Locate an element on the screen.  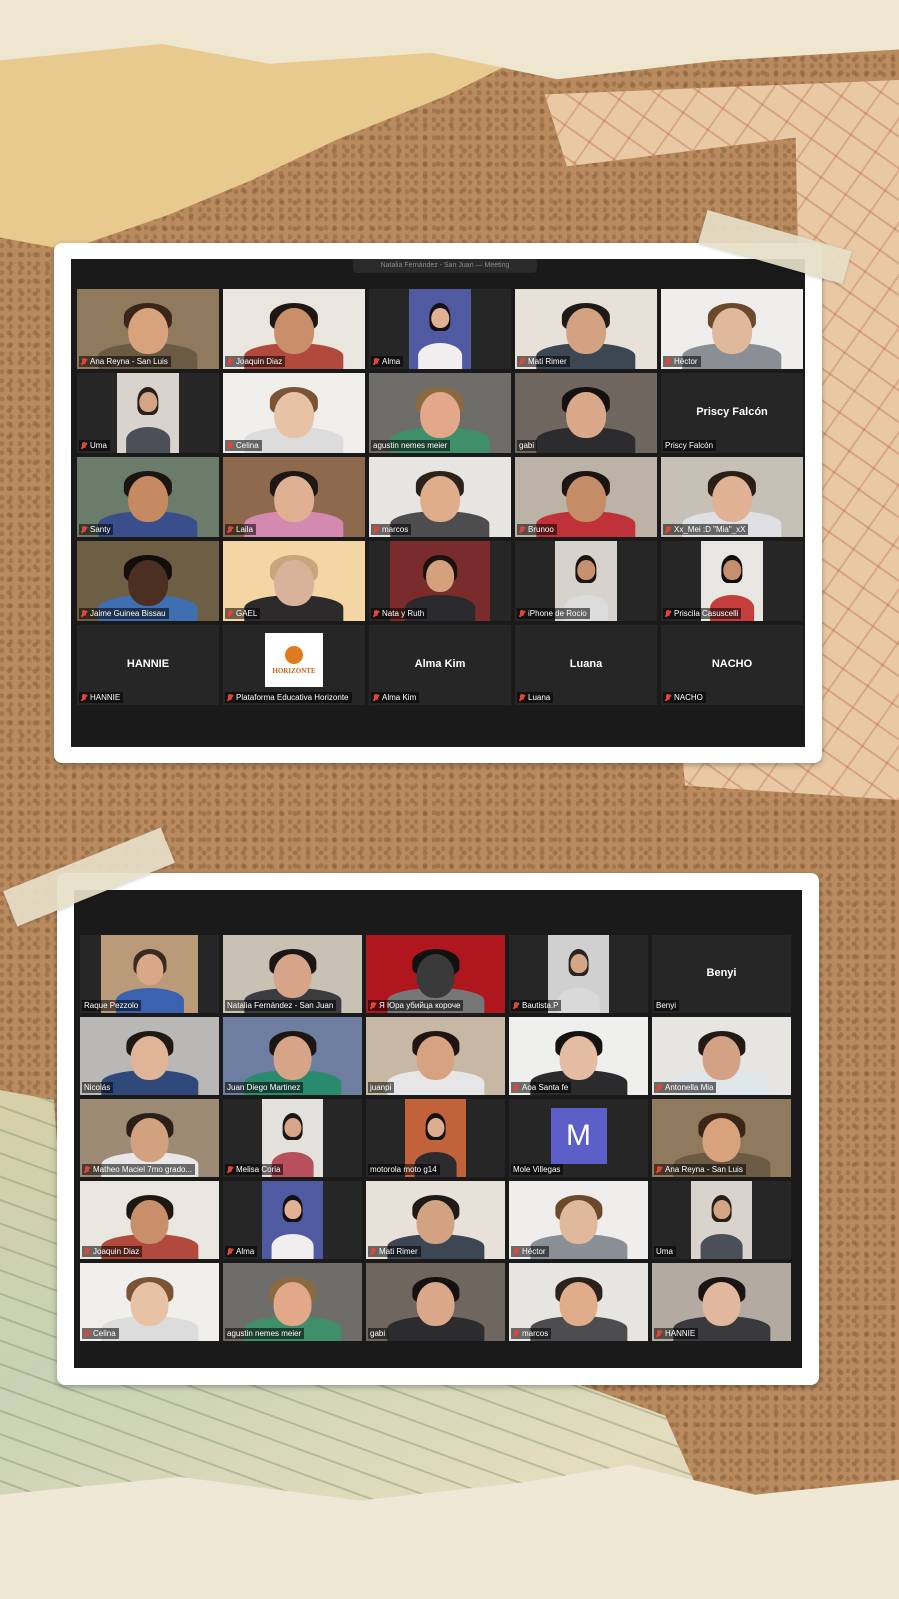
participant-tile: Alma Kim Alma Kim is located at coordinates (440, 665).